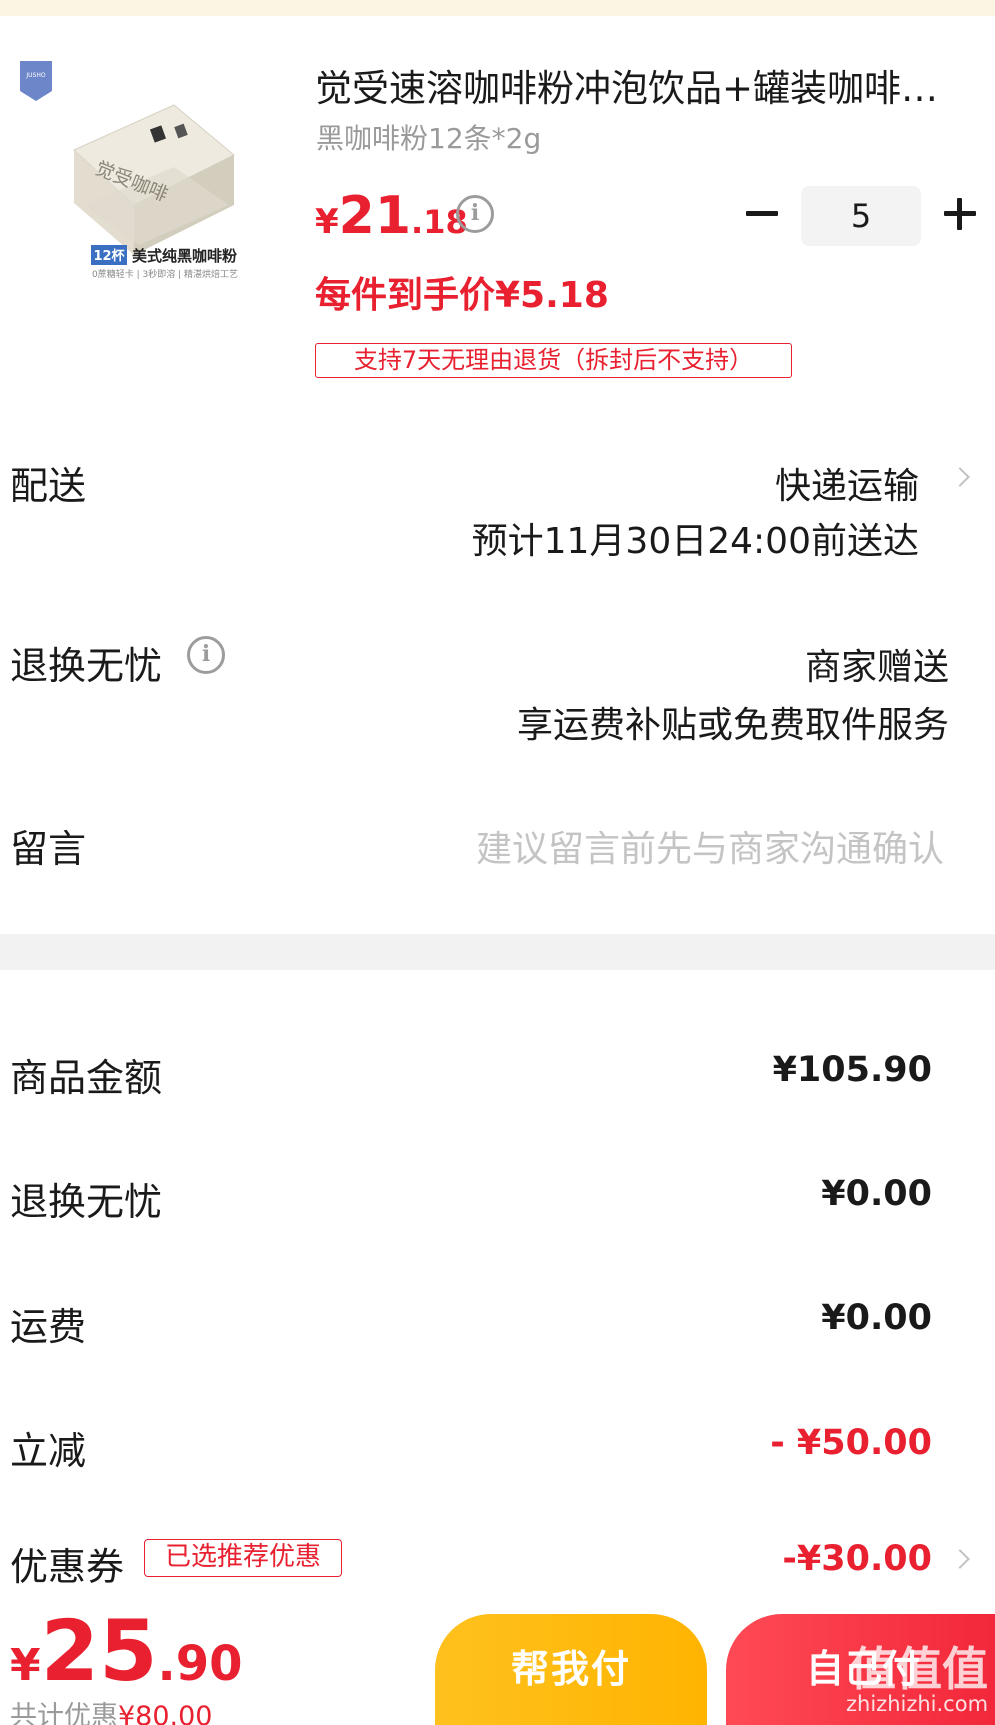 The image size is (995, 1725). Describe the element at coordinates (861, 216) in the screenshot. I see `quantity-input: 5` at that location.